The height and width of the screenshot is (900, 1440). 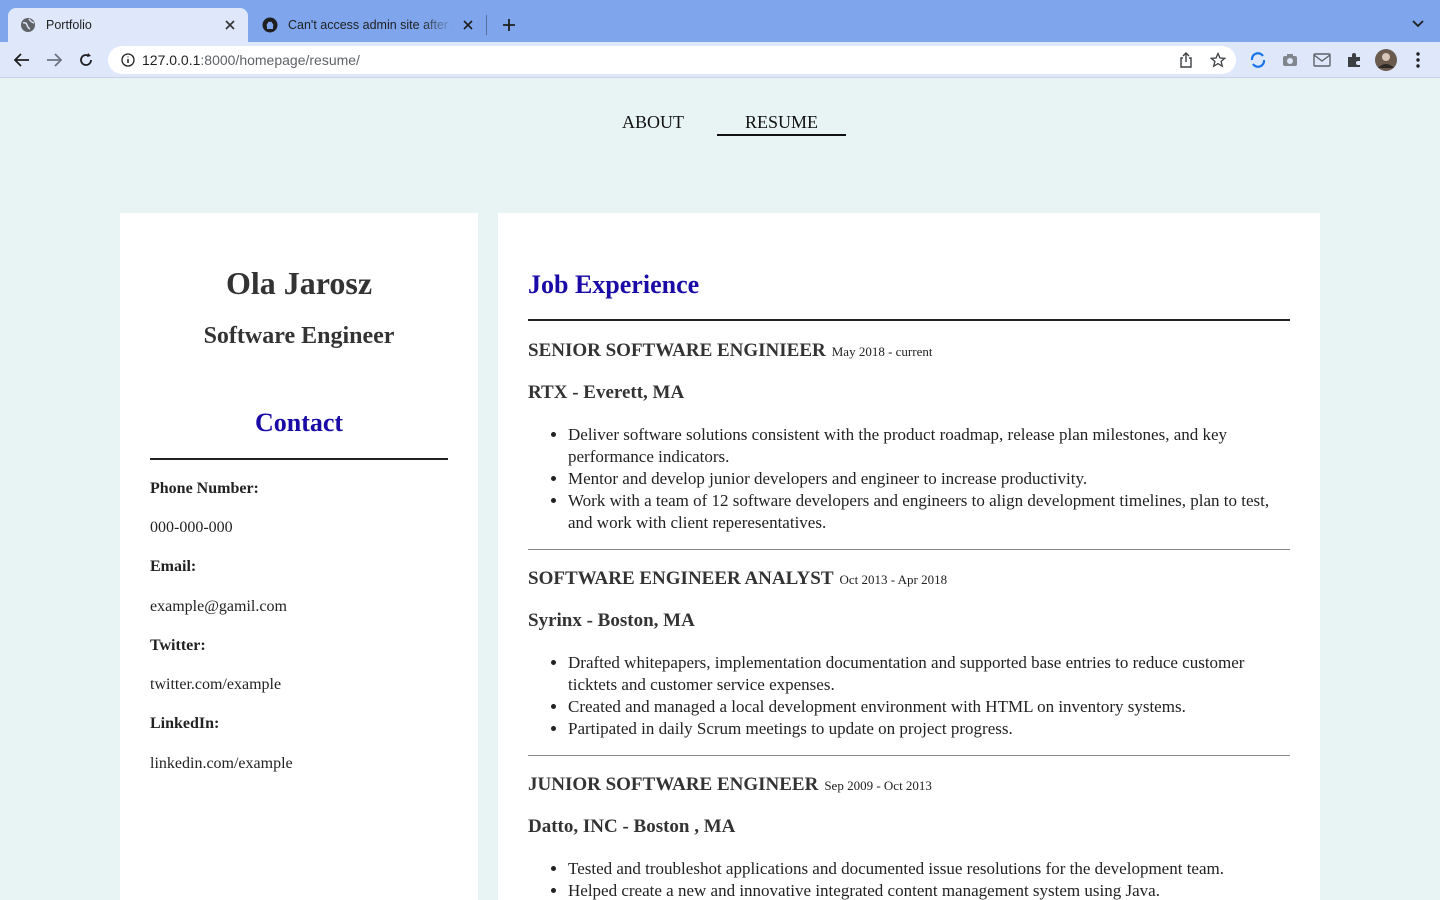 I want to click on job-company: RTX - Everett, MA, so click(x=606, y=392).